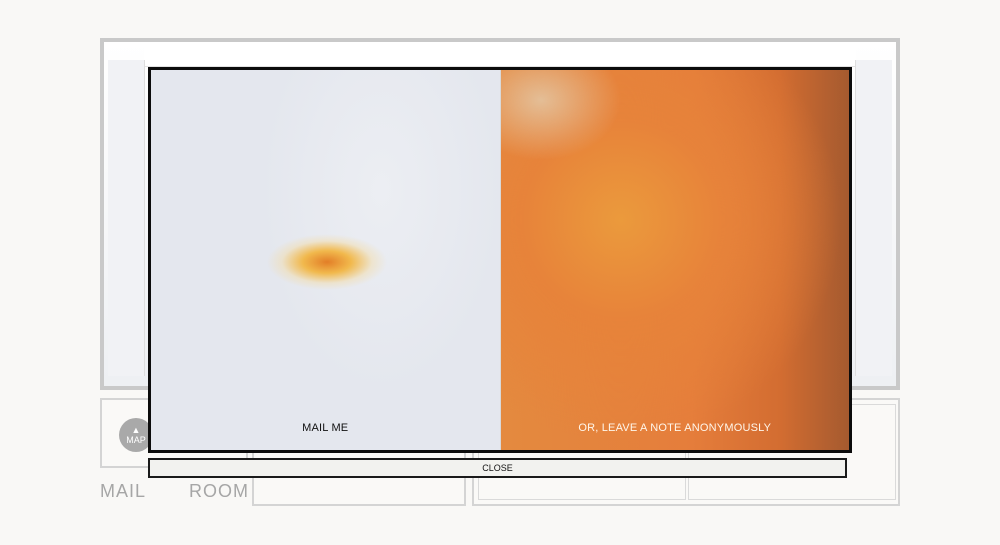  Describe the element at coordinates (136, 439) in the screenshot. I see `map-button-label: MAP` at that location.